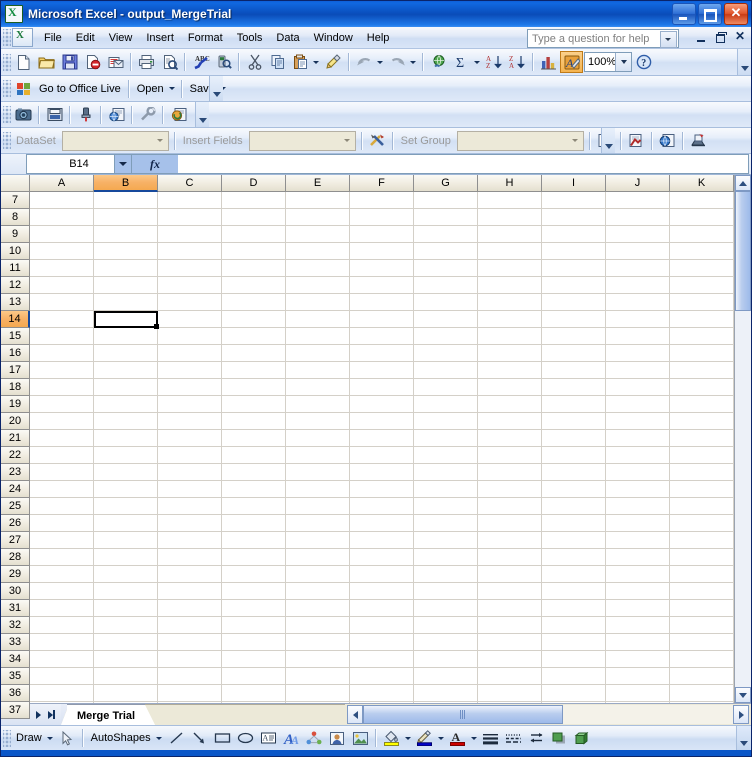  What do you see at coordinates (190, 540) in the screenshot?
I see `cell-C27` at bounding box center [190, 540].